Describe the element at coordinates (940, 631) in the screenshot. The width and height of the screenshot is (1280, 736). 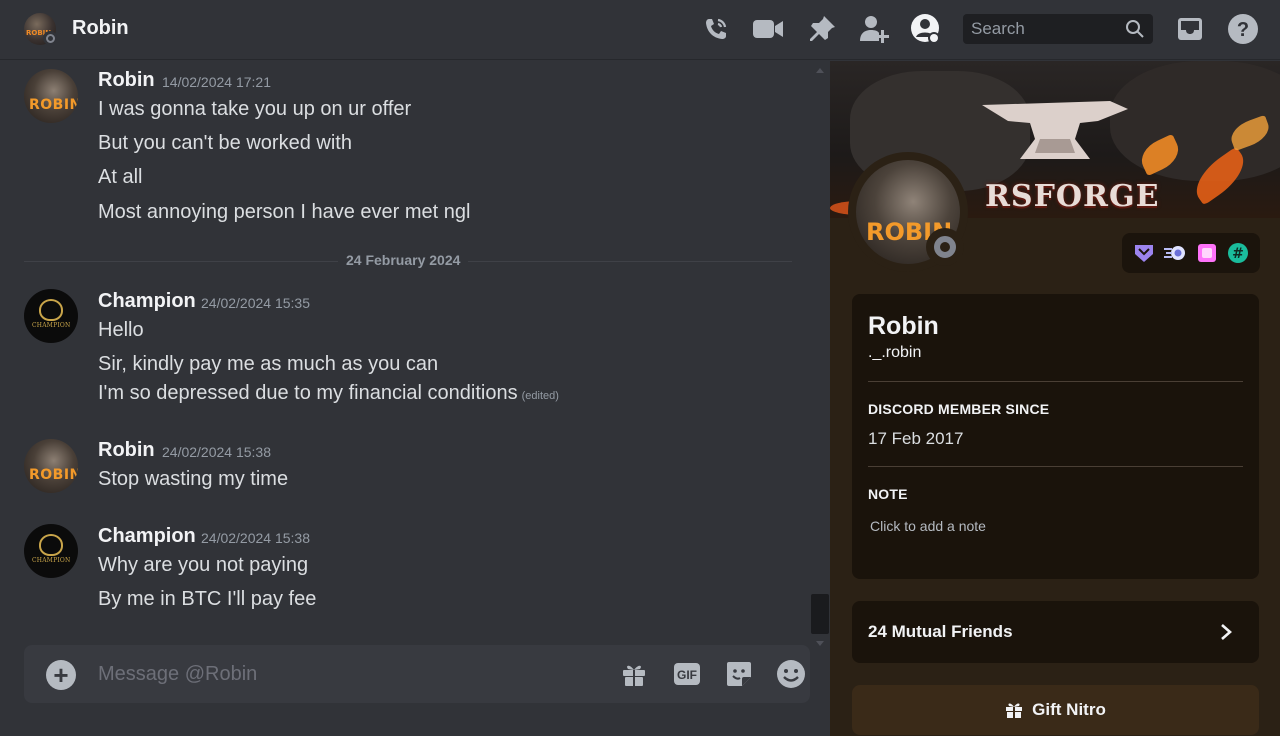
I see `mutual-friends-label: 24 Mutual Friends` at that location.